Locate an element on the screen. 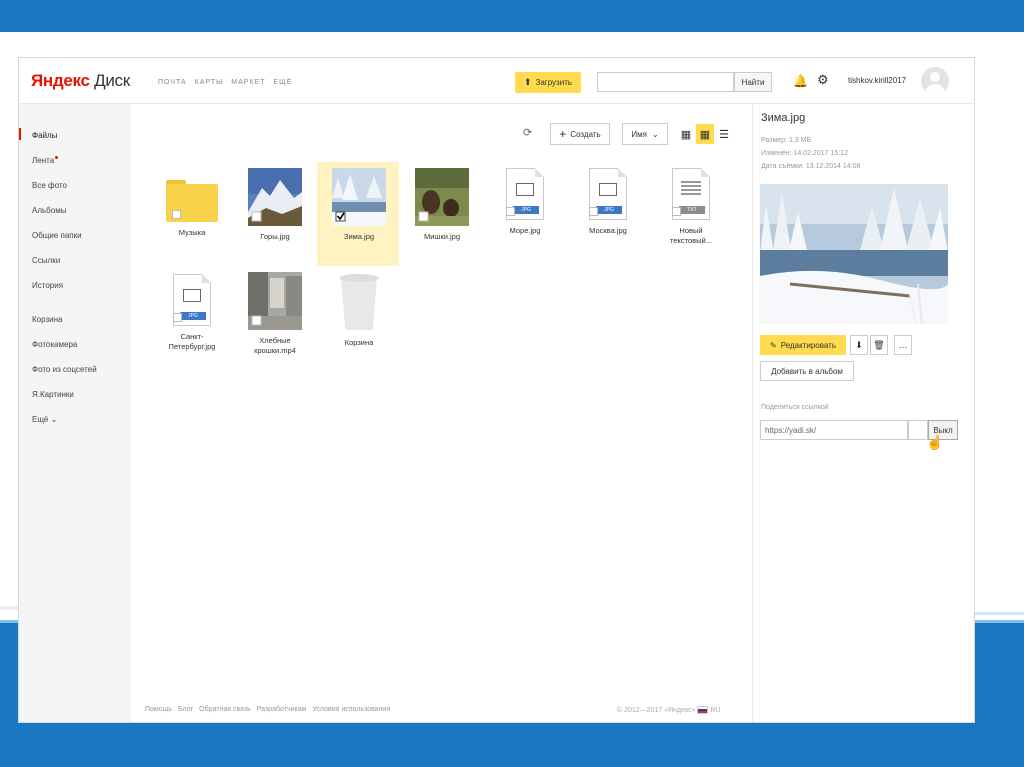  copyright-text: © 2012—2017 «Яндекс» is located at coordinates (657, 710).